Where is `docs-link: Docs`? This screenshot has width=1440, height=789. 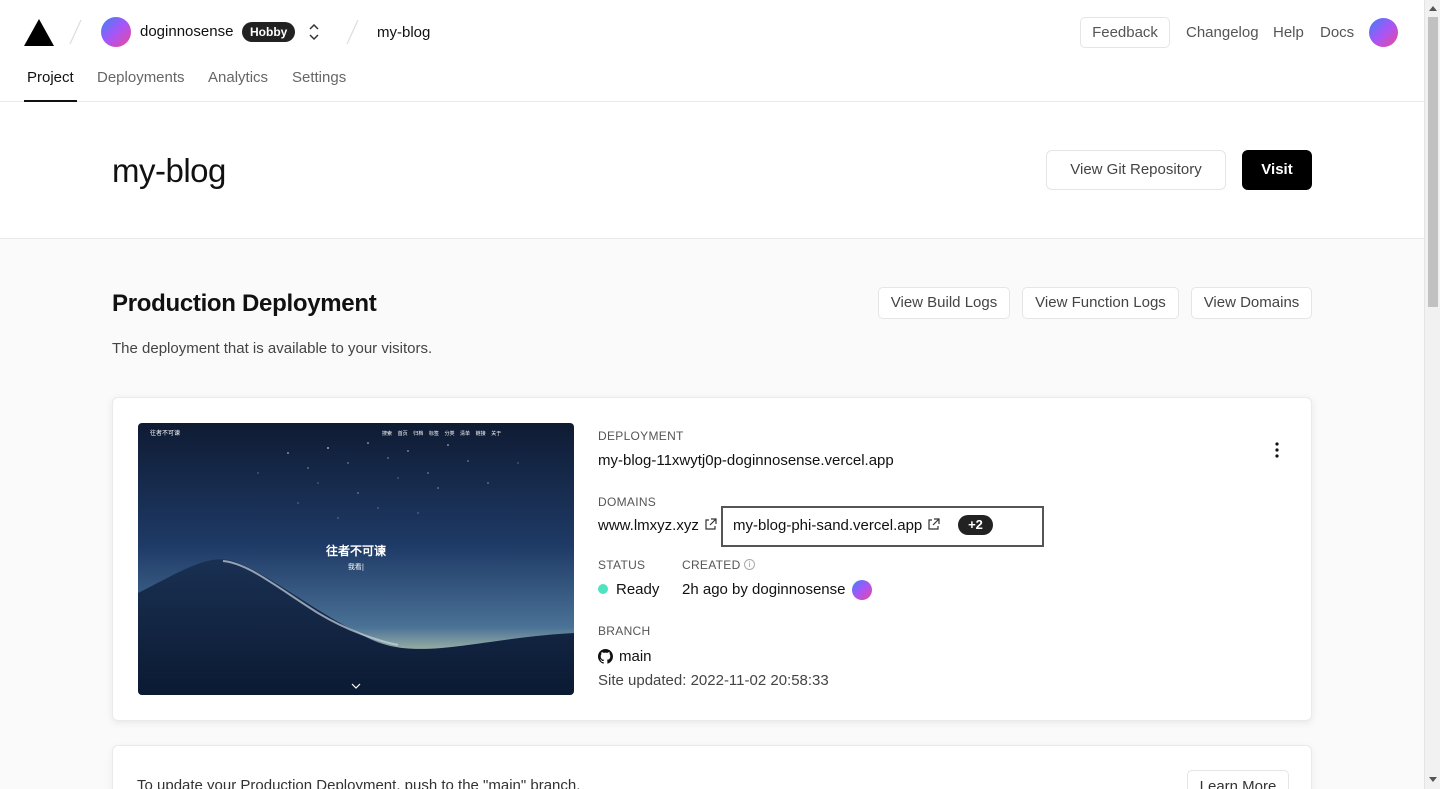
docs-link: Docs is located at coordinates (1337, 32).